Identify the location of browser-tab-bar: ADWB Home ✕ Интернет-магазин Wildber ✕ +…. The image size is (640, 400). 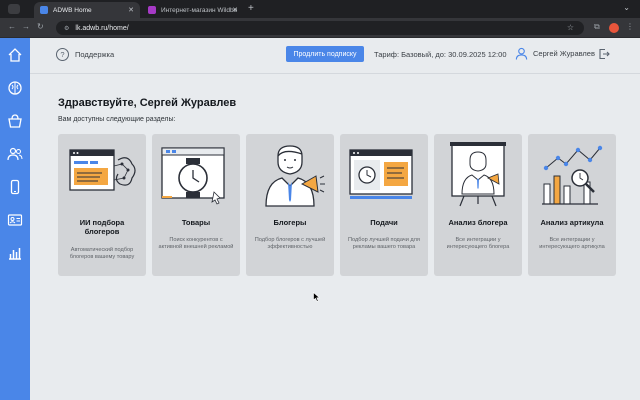
(320, 9).